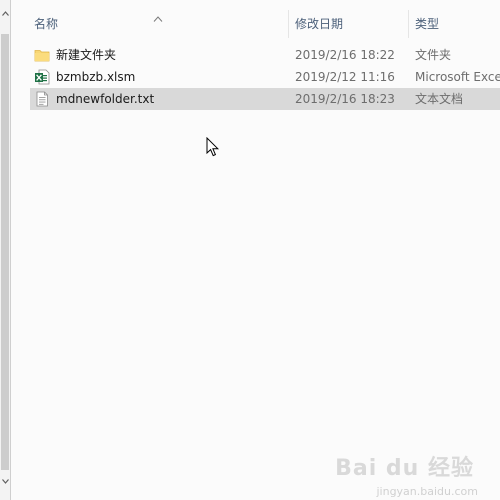 The height and width of the screenshot is (500, 500). I want to click on file-name: bzmbzb.xlsm, so click(96, 77).